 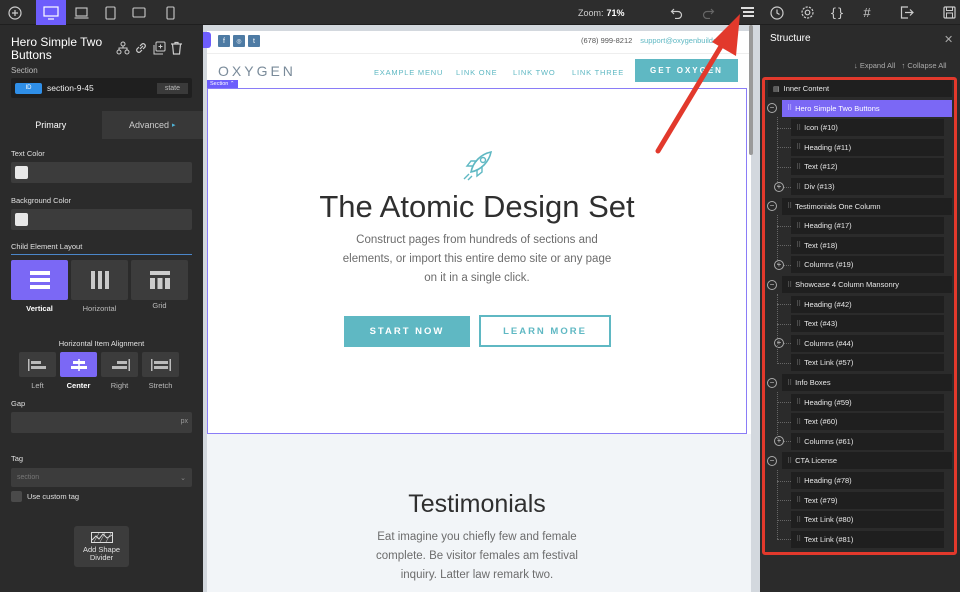 I want to click on state-button: state, so click(x=172, y=88).